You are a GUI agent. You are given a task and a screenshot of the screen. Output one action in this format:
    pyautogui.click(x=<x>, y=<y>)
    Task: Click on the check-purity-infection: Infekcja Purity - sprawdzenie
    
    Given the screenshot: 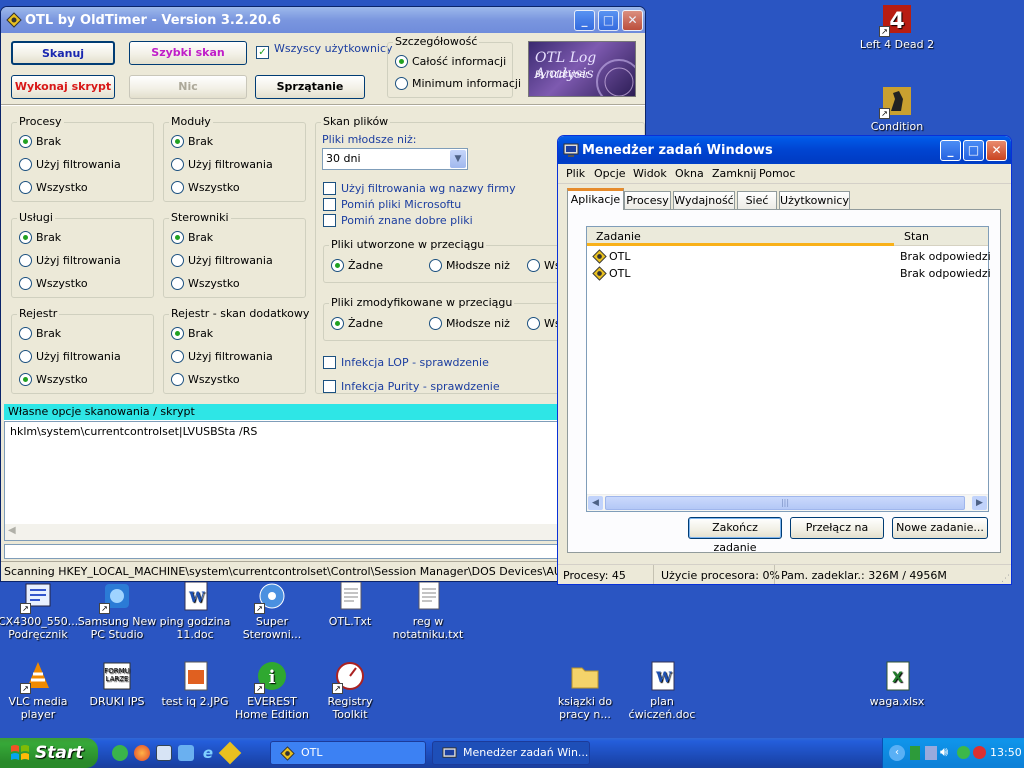 What is the action you would take?
    pyautogui.click(x=411, y=386)
    